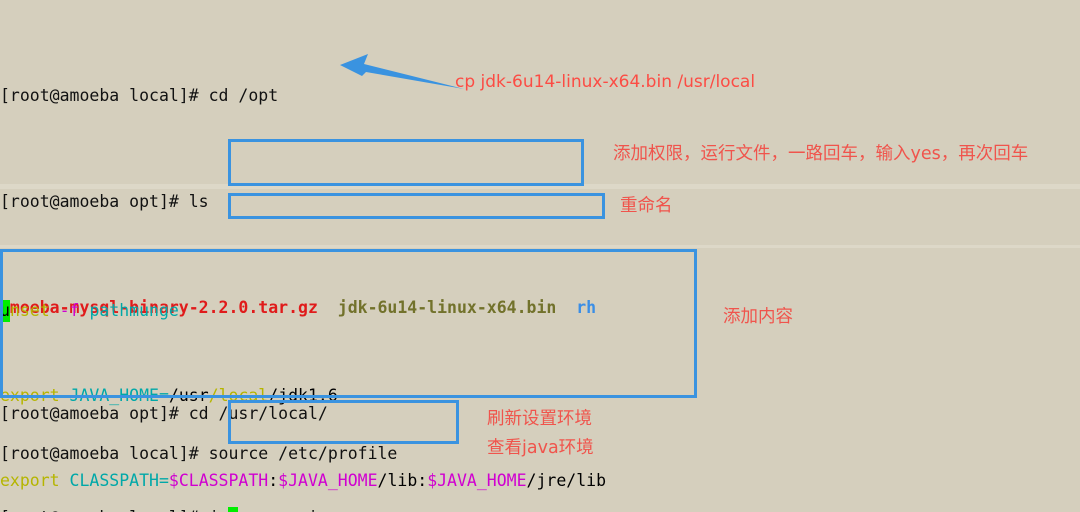 Image resolution: width=1080 pixels, height=512 pixels. What do you see at coordinates (540, 448) in the screenshot?
I see `annotation-version-note: 查看java环境` at bounding box center [540, 448].